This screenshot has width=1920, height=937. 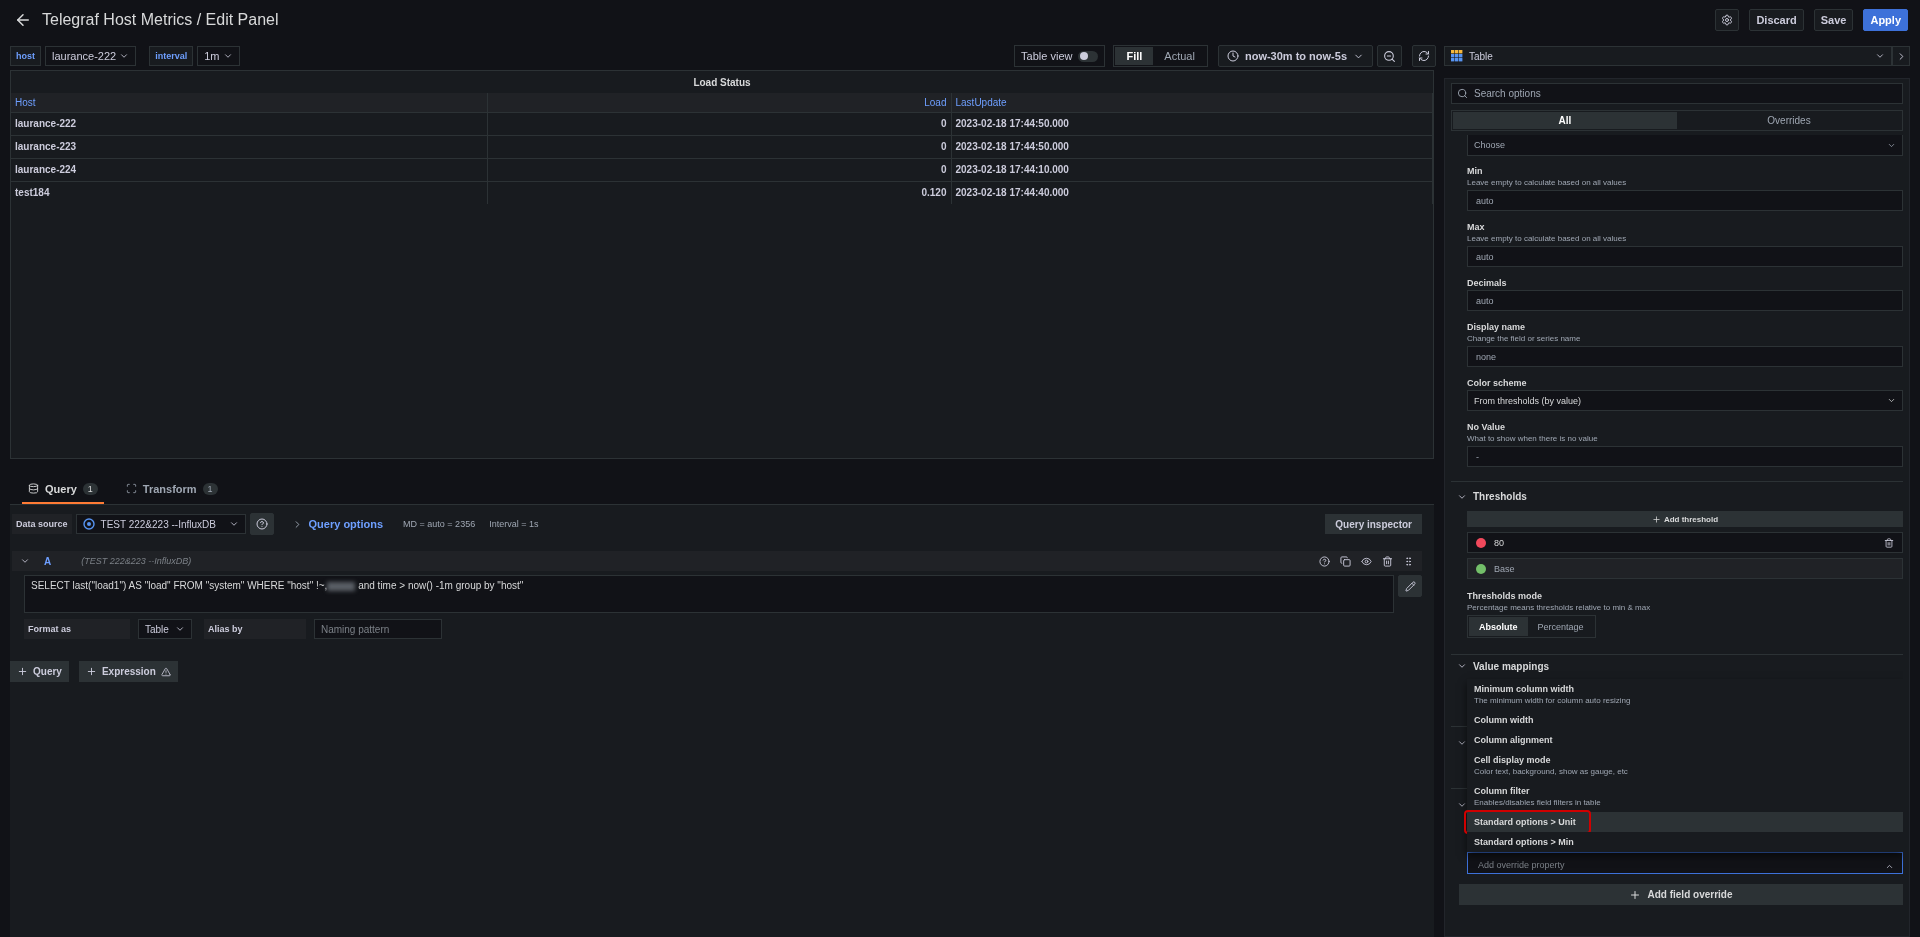 I want to click on table-cell: laurance-224, so click(x=249, y=169).